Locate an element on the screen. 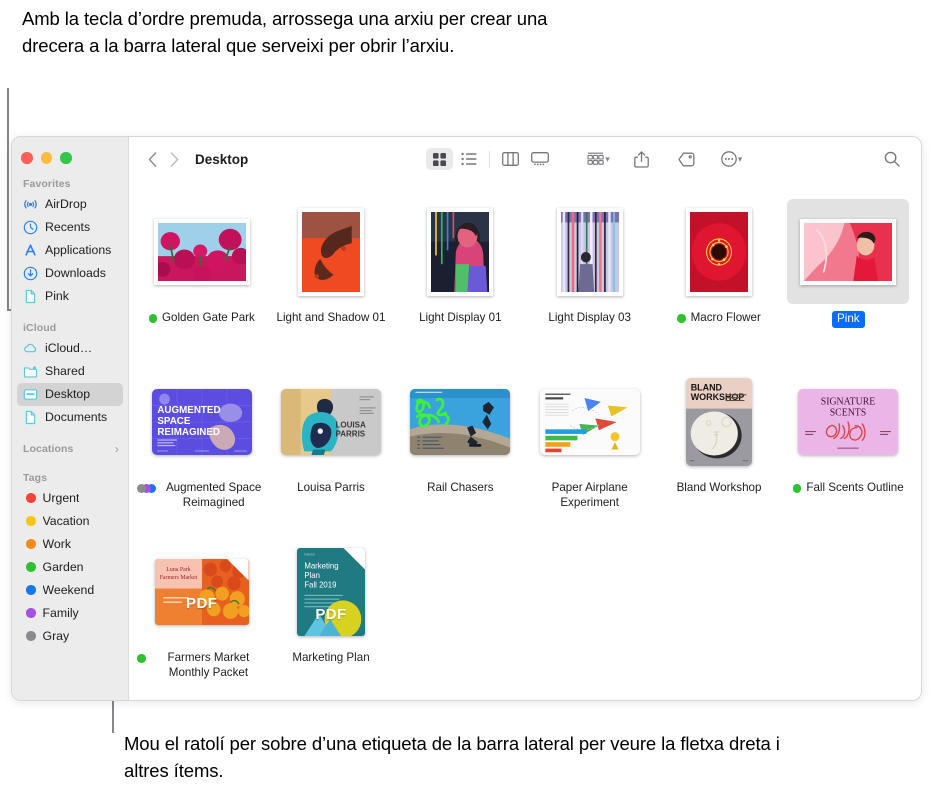 The image size is (934, 801). file-label: Rail Chasers is located at coordinates (460, 488).